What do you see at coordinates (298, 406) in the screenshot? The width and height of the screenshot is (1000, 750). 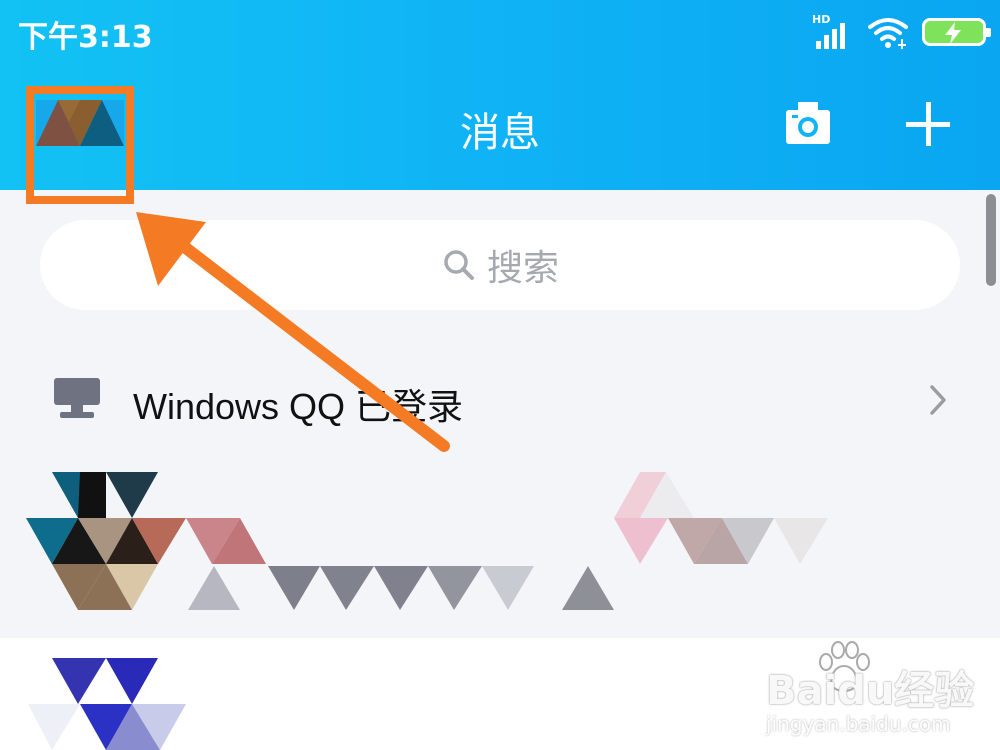 I see `login-notice-text: Windows QQ 已登录` at bounding box center [298, 406].